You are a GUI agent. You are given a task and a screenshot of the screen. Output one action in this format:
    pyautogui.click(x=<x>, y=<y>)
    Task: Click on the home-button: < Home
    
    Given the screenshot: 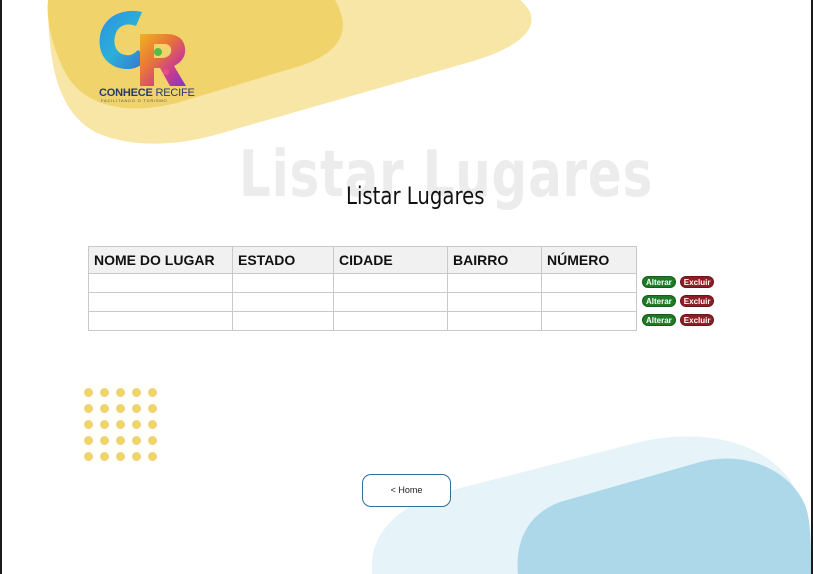 What is the action you would take?
    pyautogui.click(x=406, y=490)
    